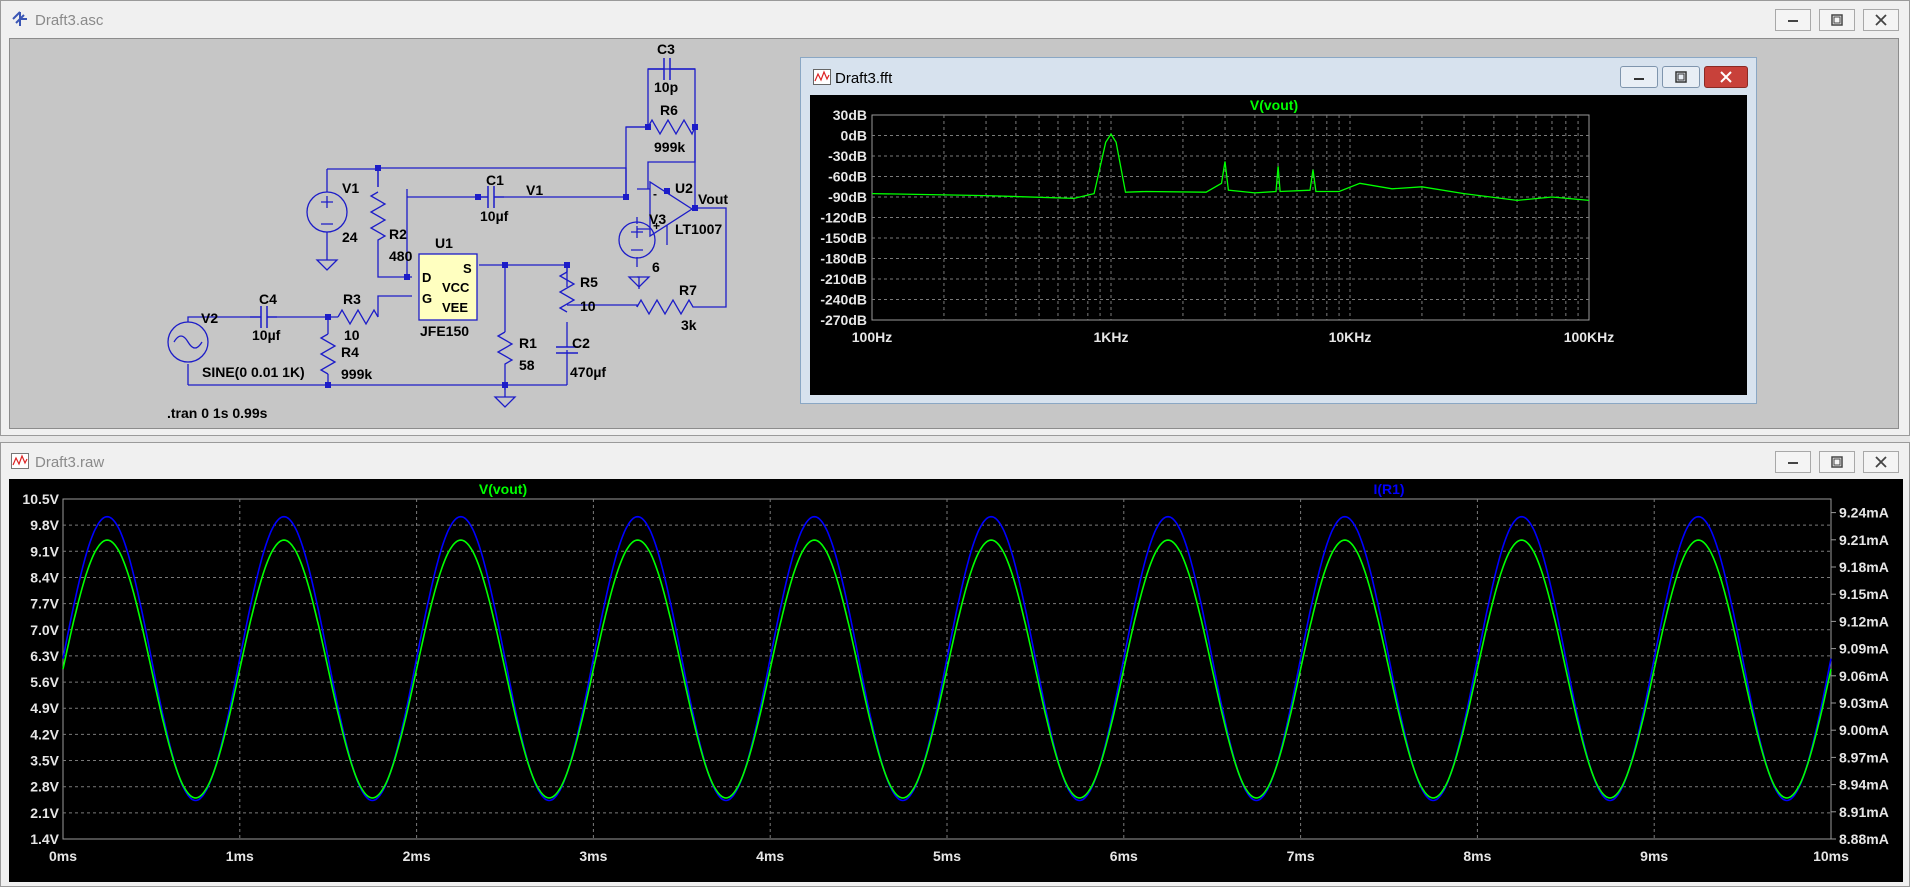  I want to click on transient-y-right-tick: 8.97mA, so click(1864, 757).